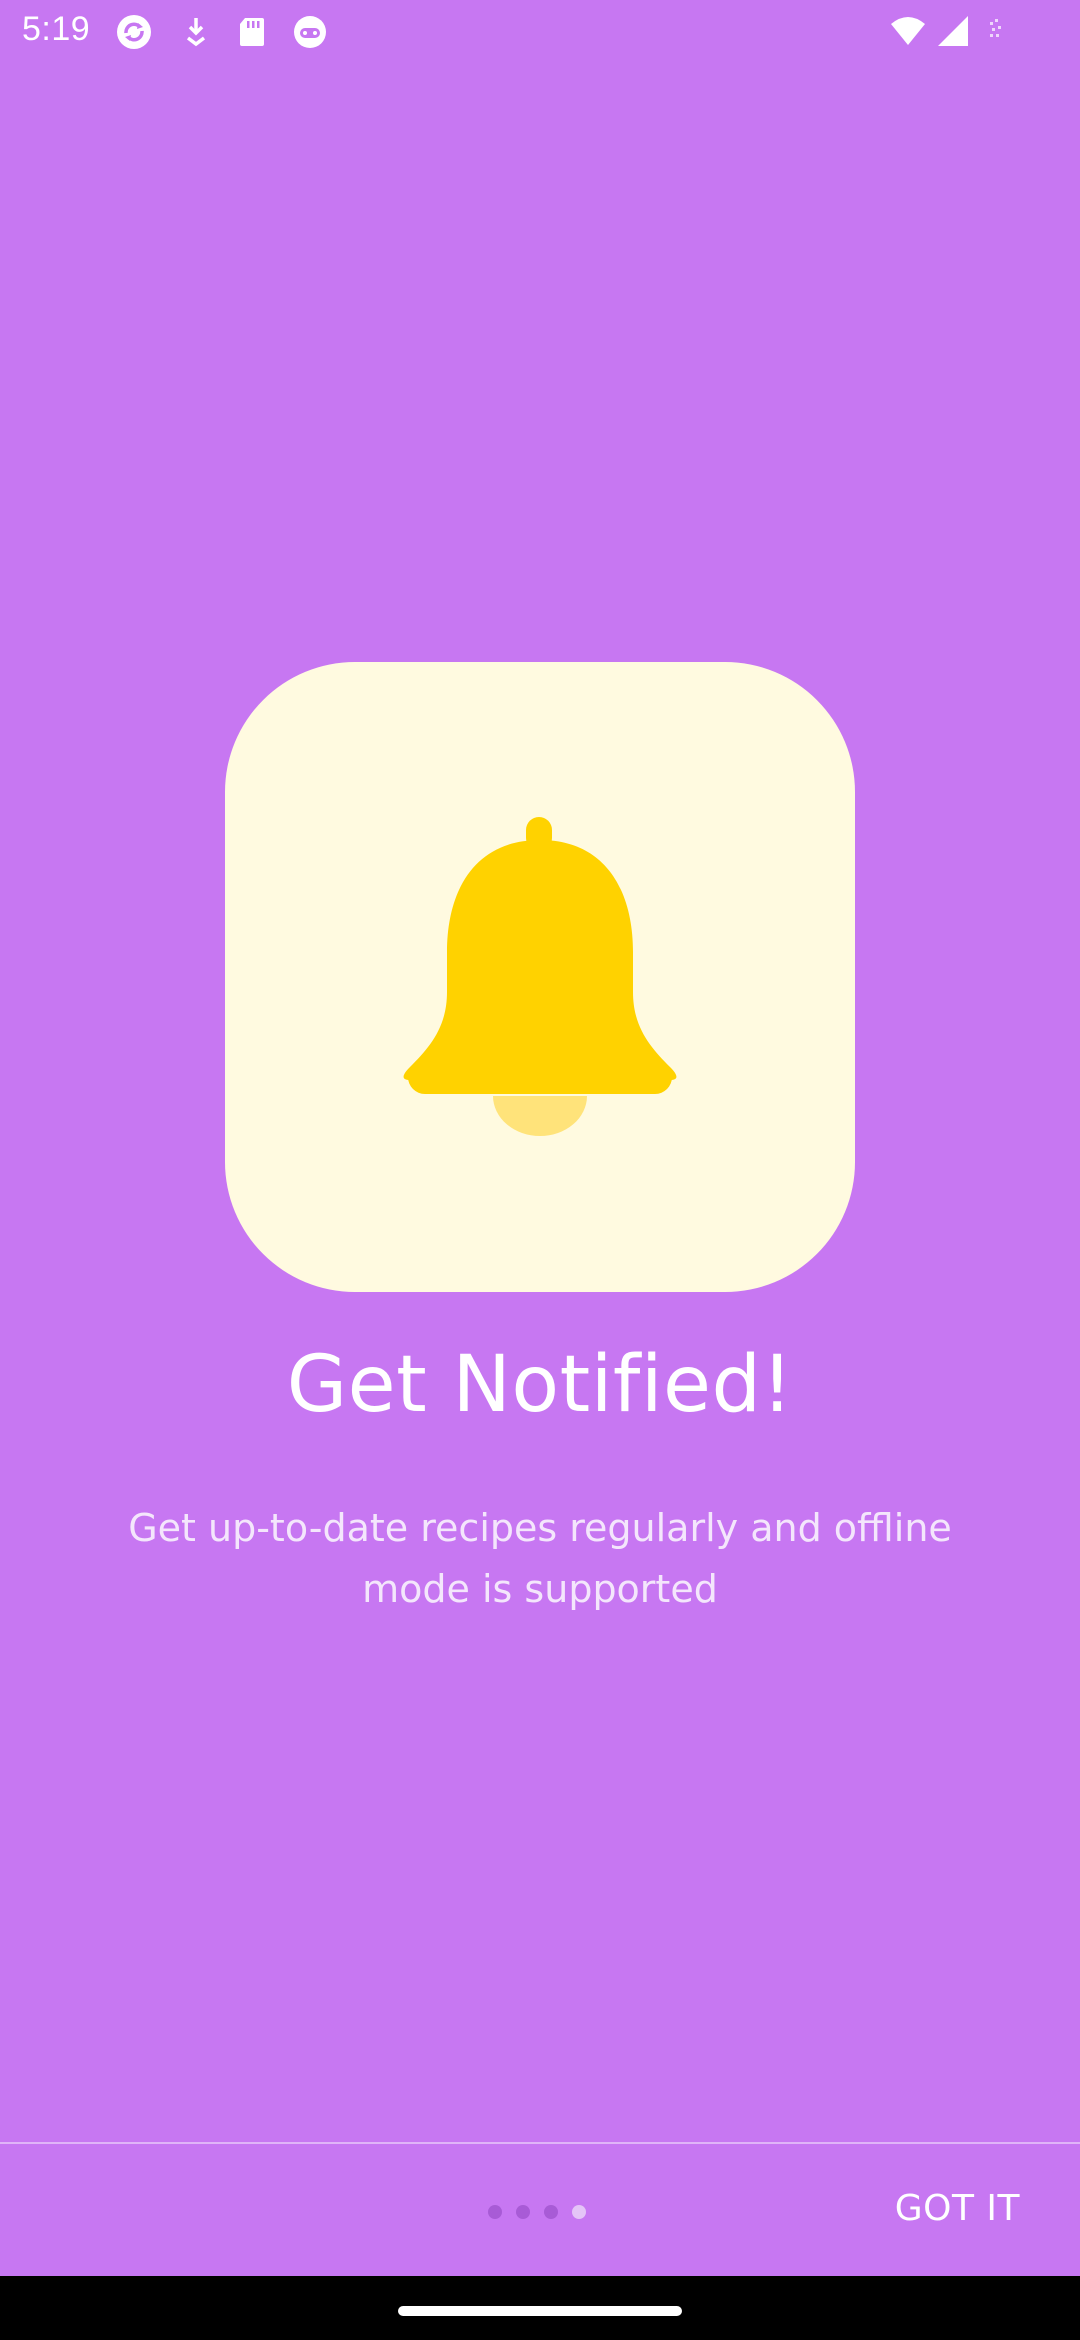 This screenshot has width=1080, height=2340. What do you see at coordinates (537, 2212) in the screenshot?
I see `page-indicator` at bounding box center [537, 2212].